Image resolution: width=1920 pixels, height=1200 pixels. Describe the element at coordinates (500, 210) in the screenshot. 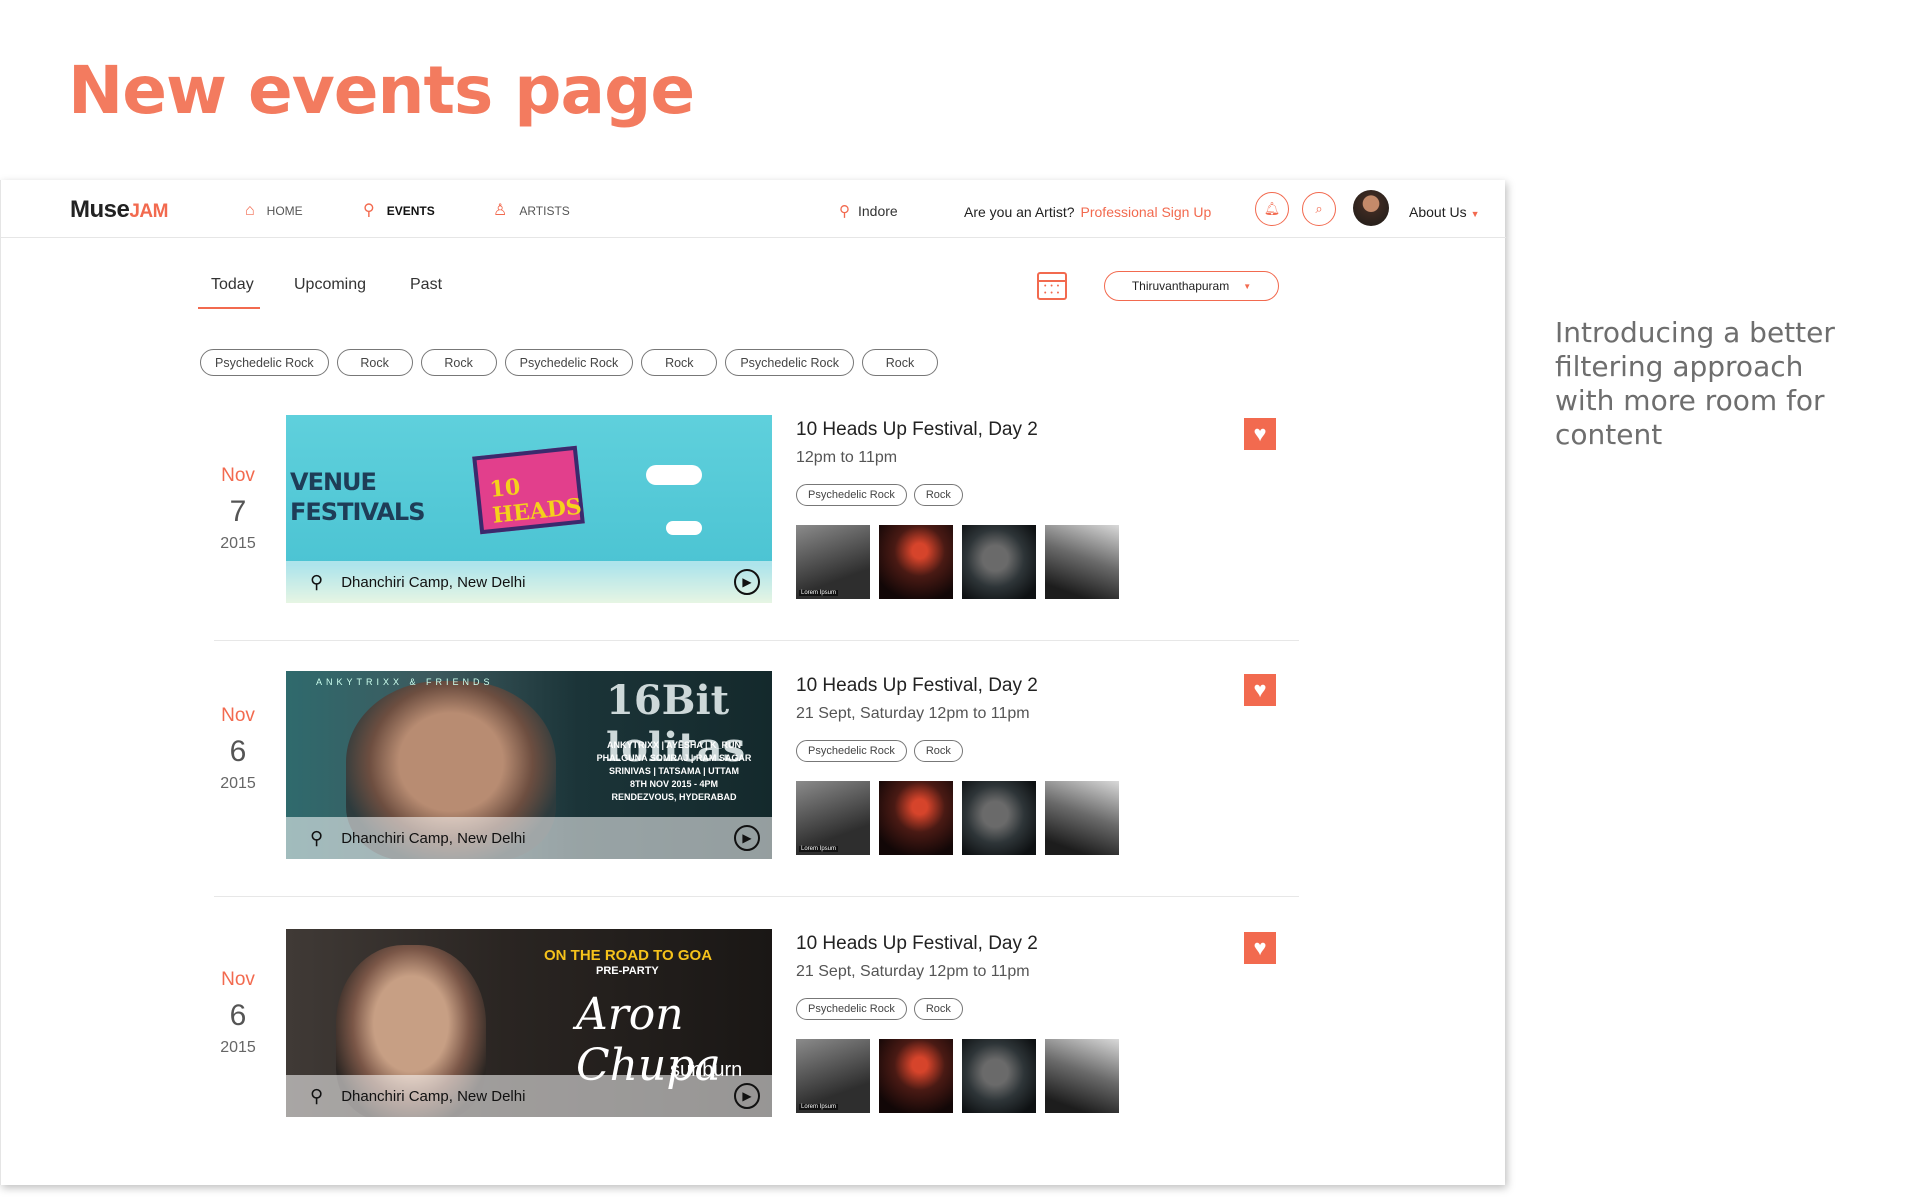

I see `artist-icon: ♙` at that location.